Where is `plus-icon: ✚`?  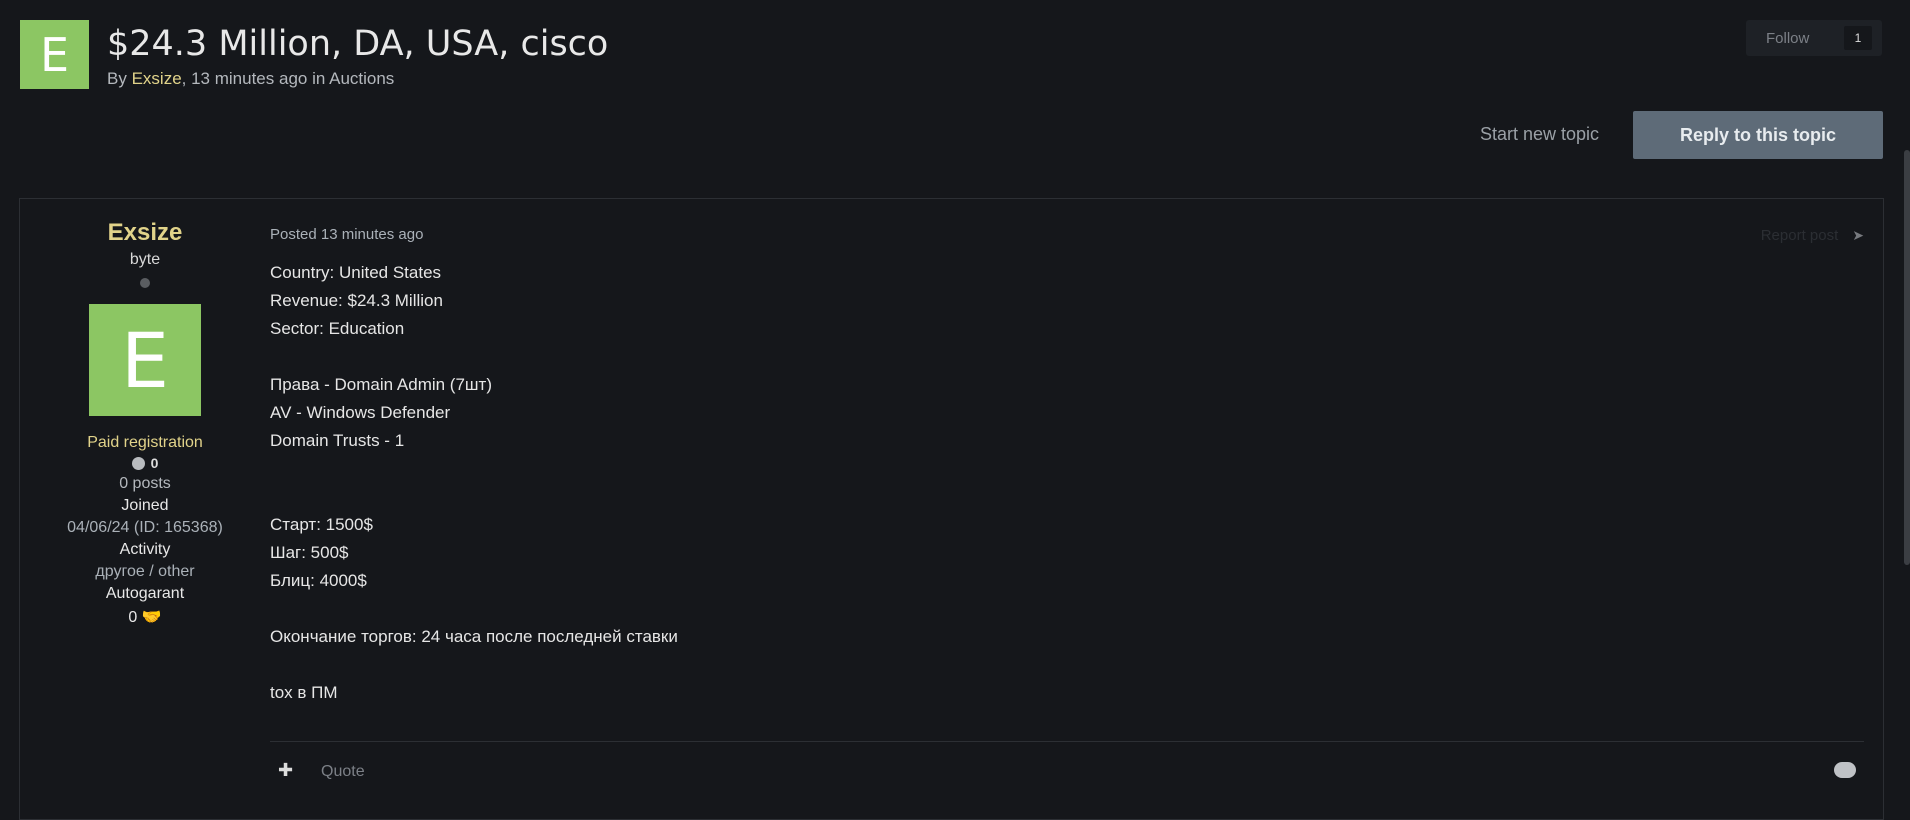
plus-icon: ✚ is located at coordinates (285, 770).